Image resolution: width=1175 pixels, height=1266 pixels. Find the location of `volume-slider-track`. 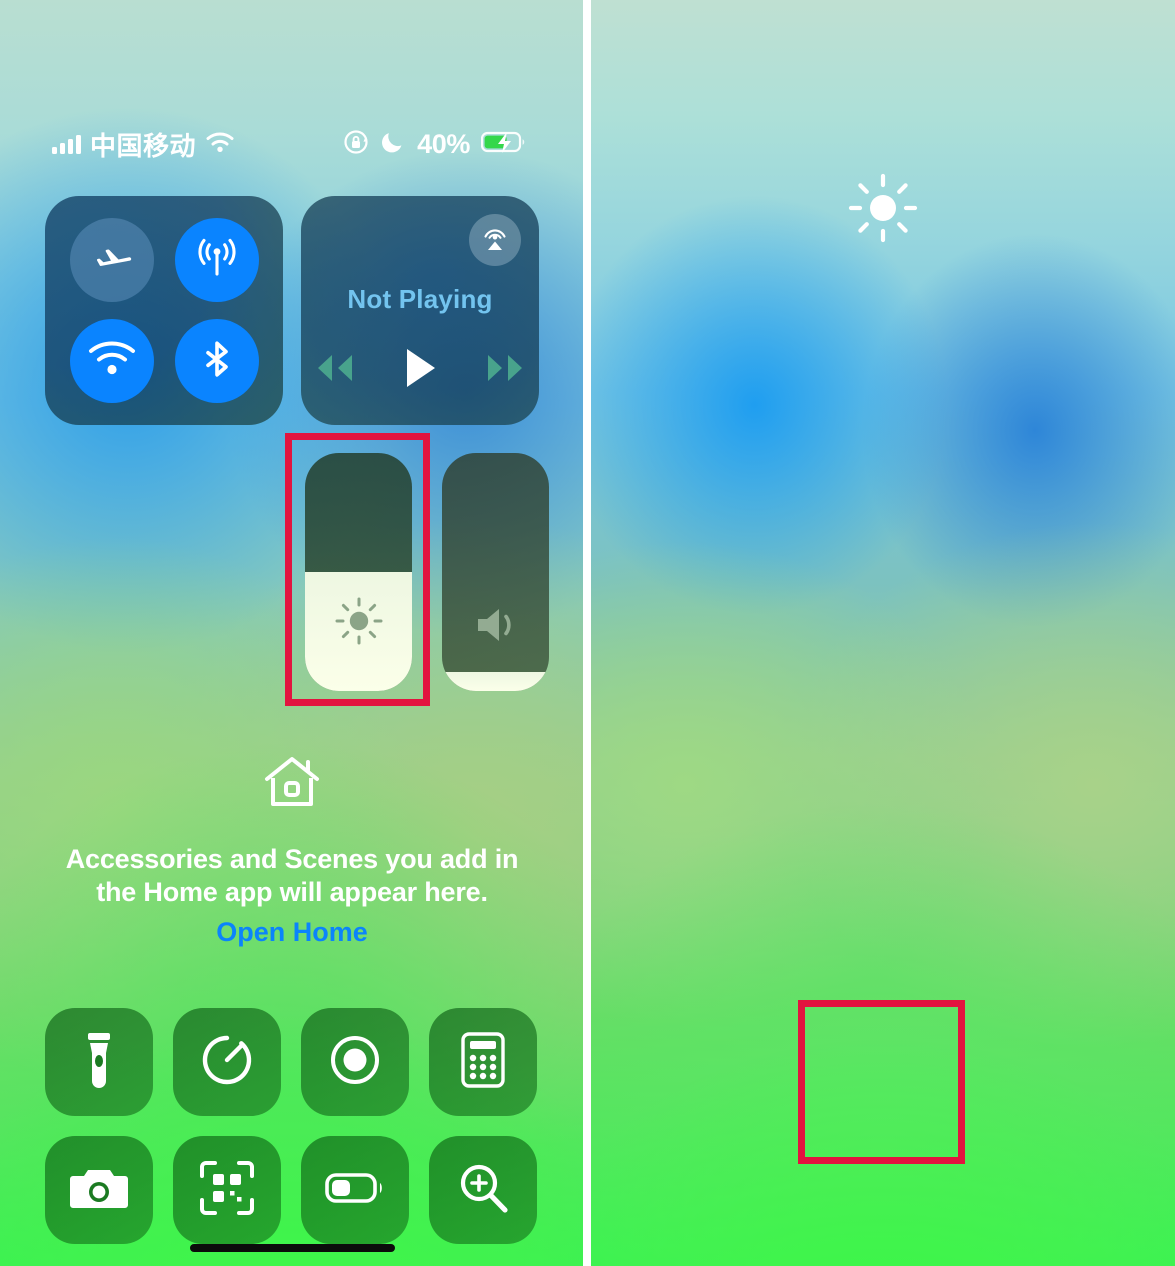

volume-slider-track is located at coordinates (495, 572).